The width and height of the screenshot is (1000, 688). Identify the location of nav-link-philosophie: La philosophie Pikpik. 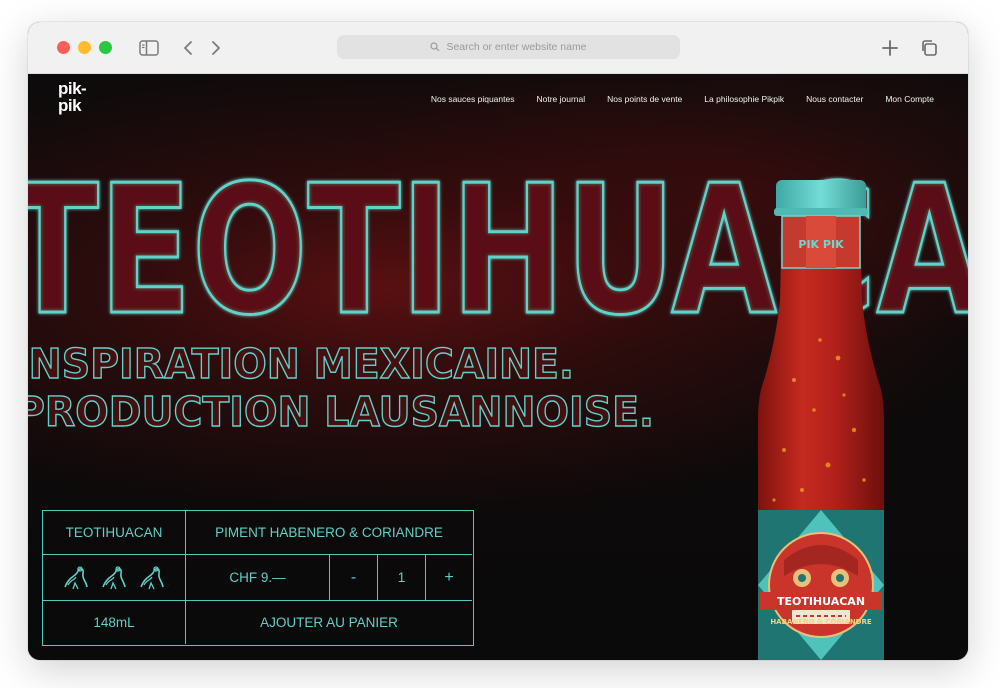
(744, 99).